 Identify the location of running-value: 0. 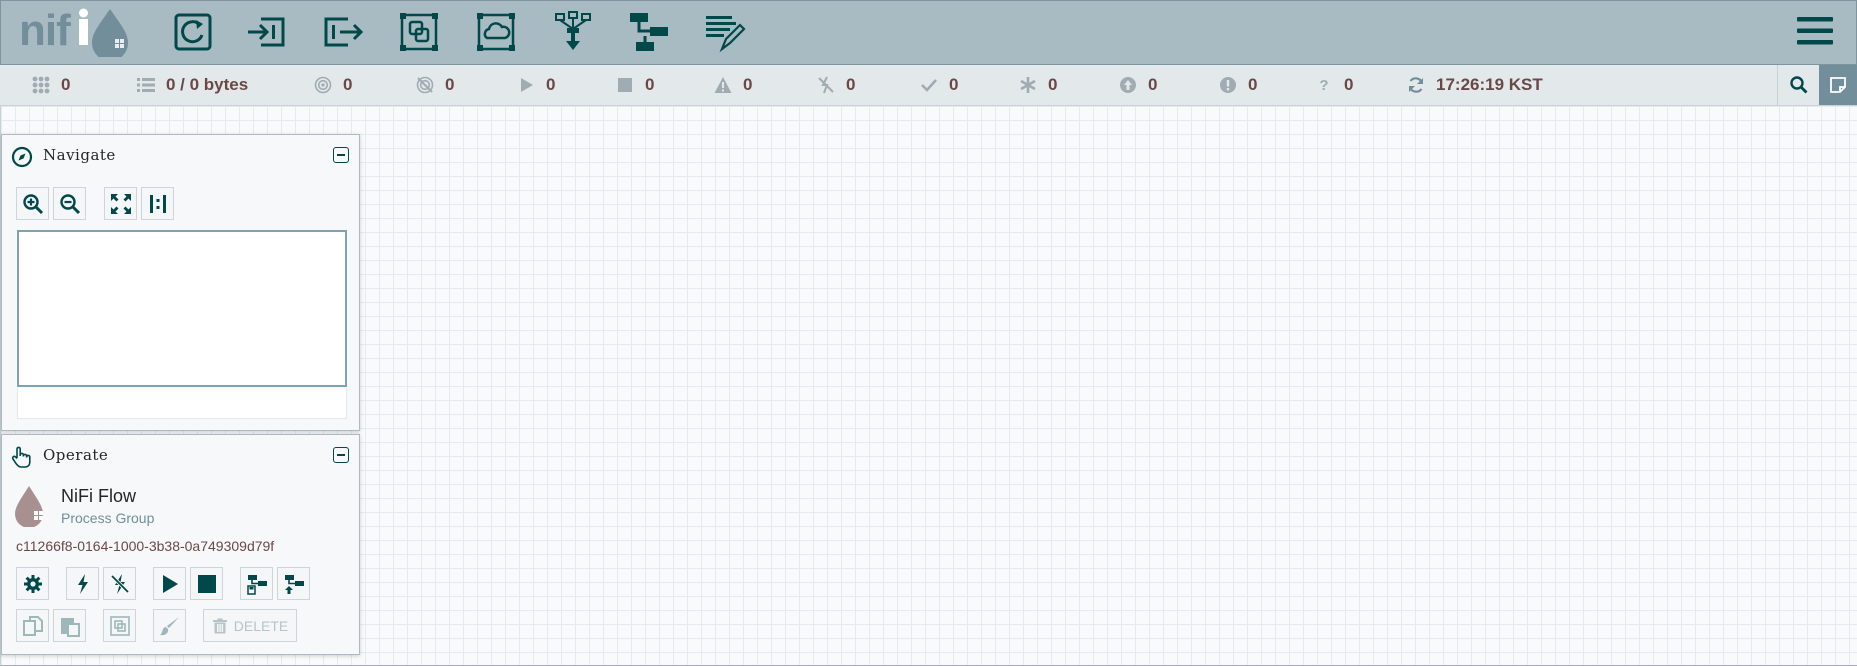
(551, 84).